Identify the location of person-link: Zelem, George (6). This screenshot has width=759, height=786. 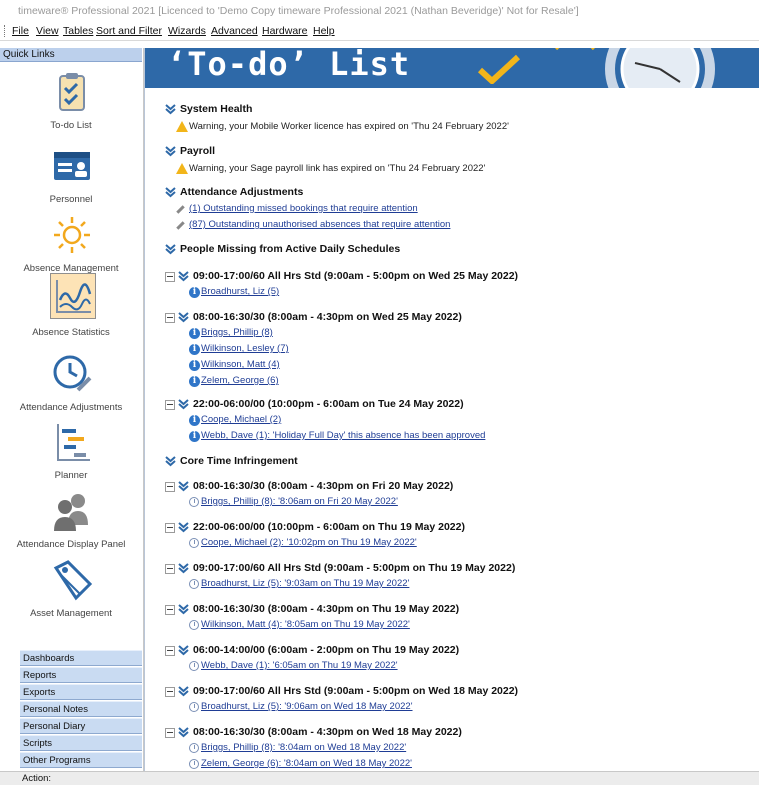
(240, 380).